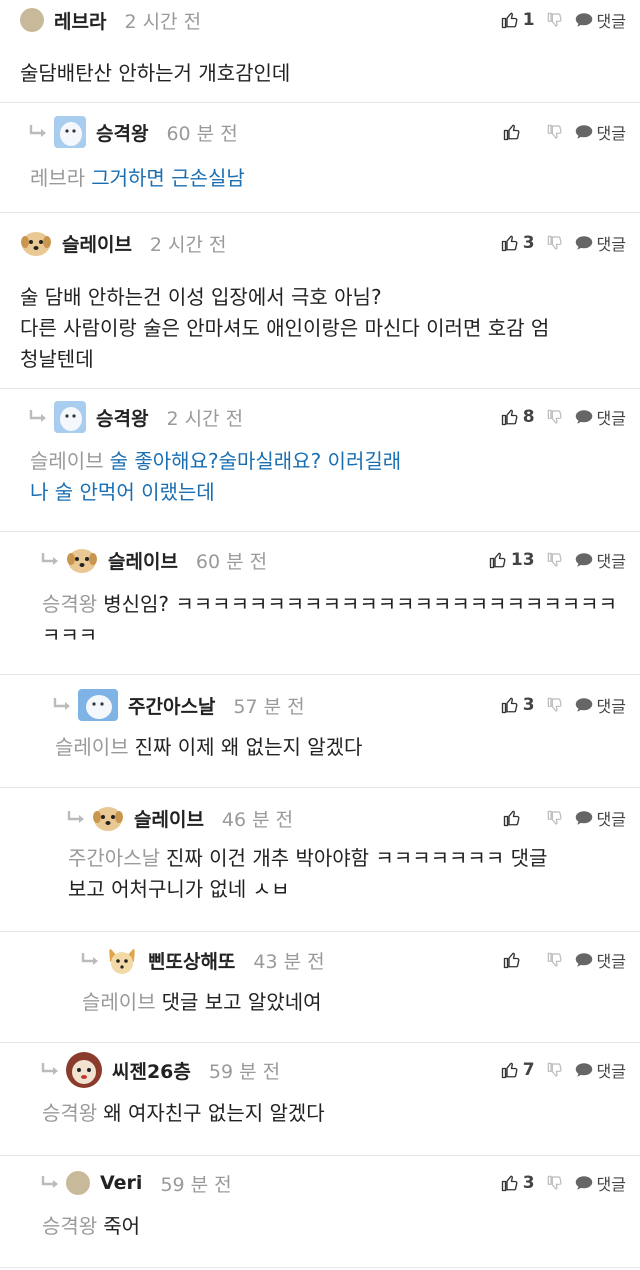 The image size is (640, 1270). I want to click on author-name: Veri, so click(121, 1183).